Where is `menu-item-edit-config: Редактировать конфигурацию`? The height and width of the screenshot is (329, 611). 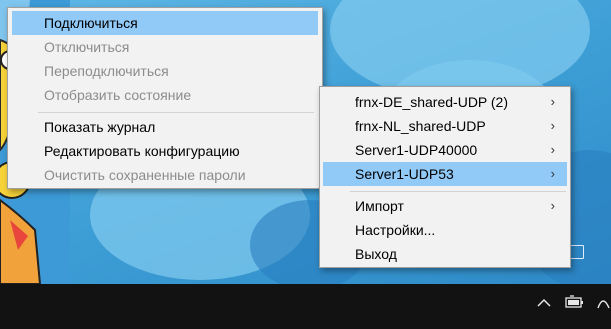 menu-item-edit-config: Редактировать конфигурацию is located at coordinates (165, 151).